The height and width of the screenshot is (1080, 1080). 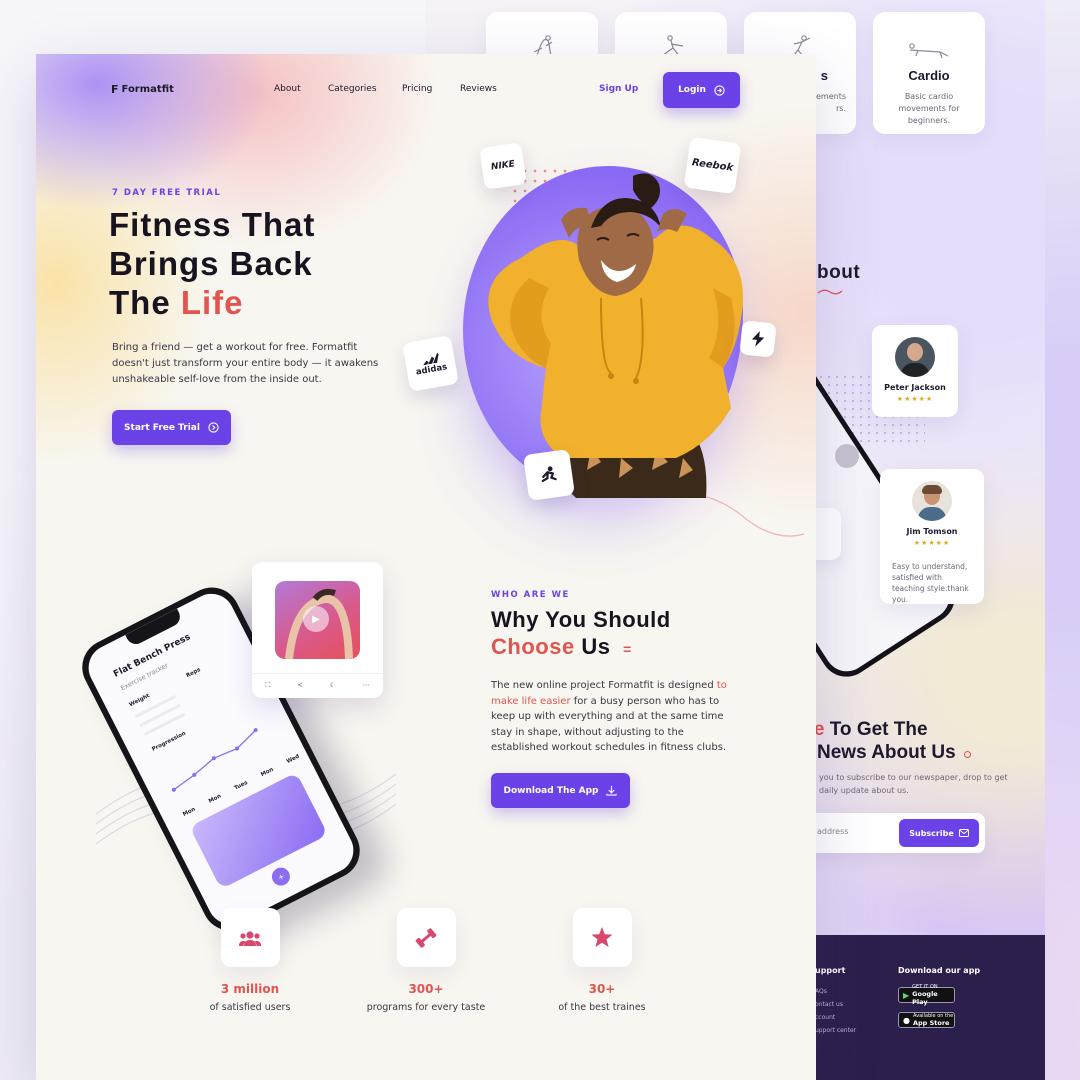 What do you see at coordinates (213, 427) in the screenshot?
I see `arrow-circle-icon` at bounding box center [213, 427].